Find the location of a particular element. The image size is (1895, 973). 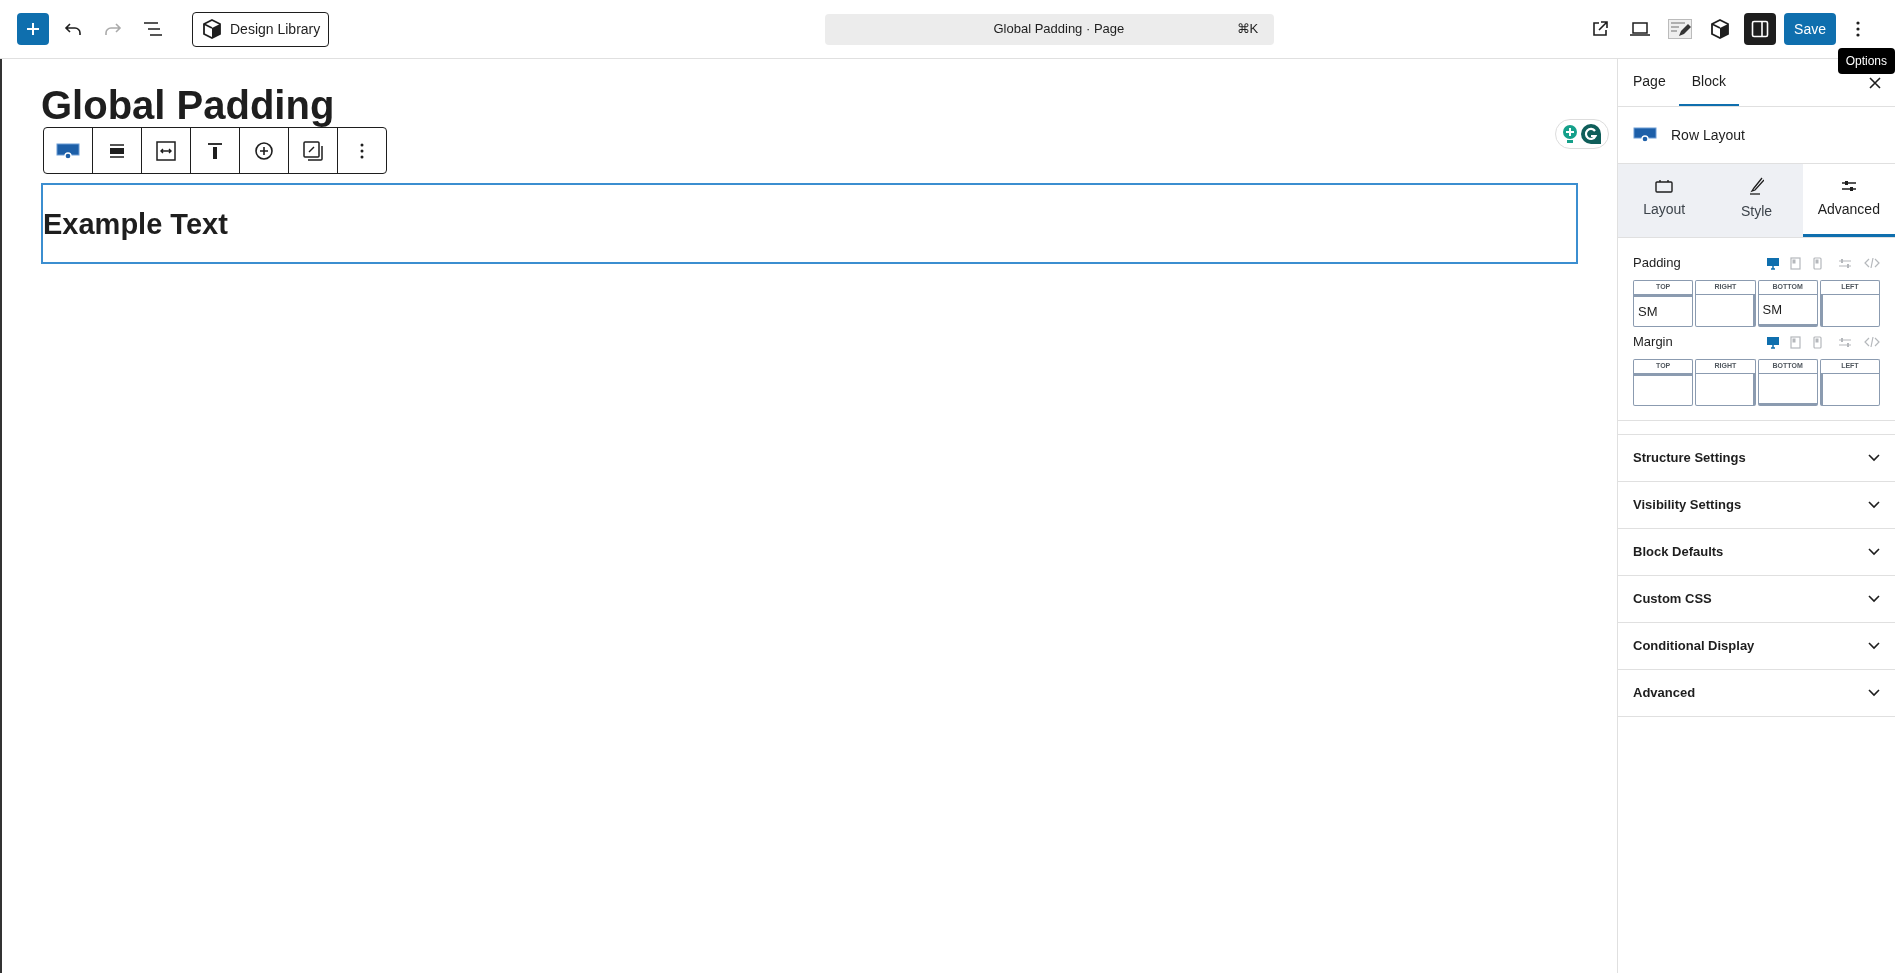

spacing-label: Margin is located at coordinates (1653, 342).